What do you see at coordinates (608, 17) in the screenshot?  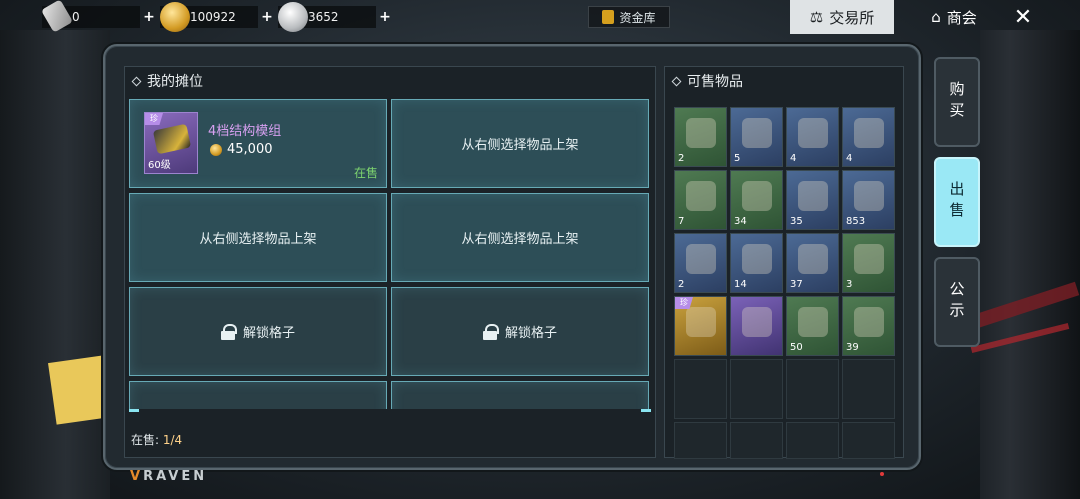 I see `ledger-icon` at bounding box center [608, 17].